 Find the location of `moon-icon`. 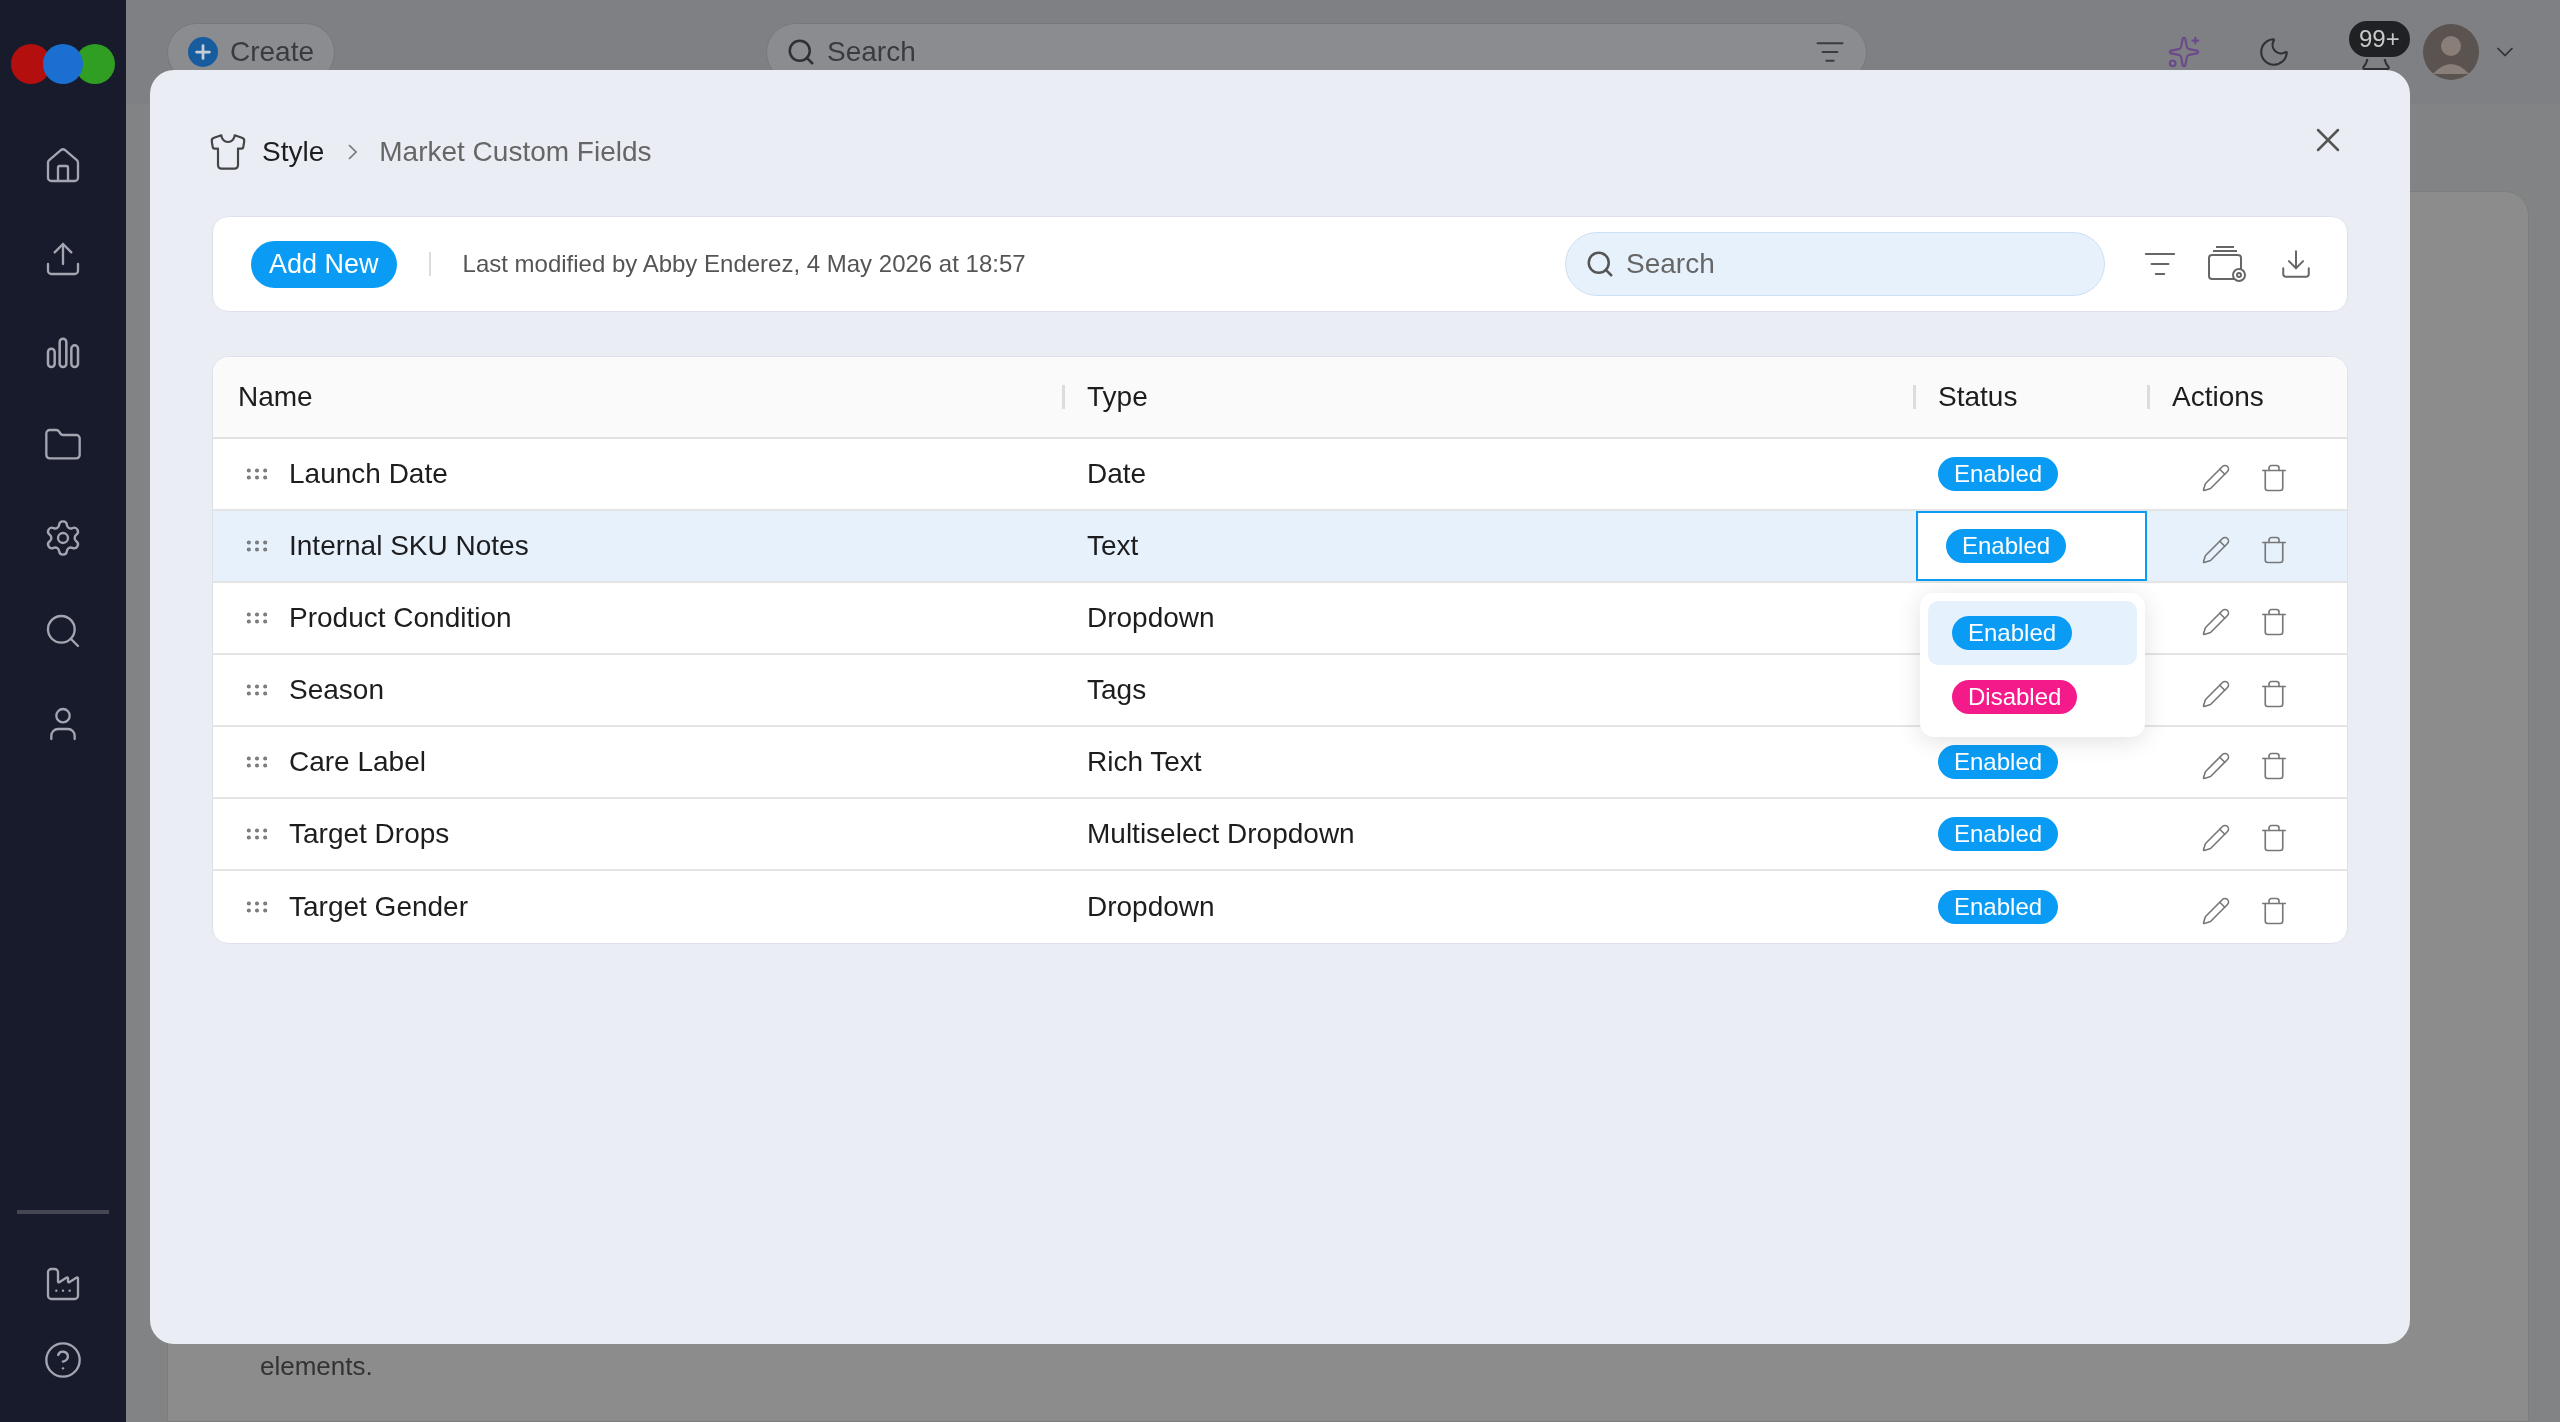

moon-icon is located at coordinates (2274, 52).